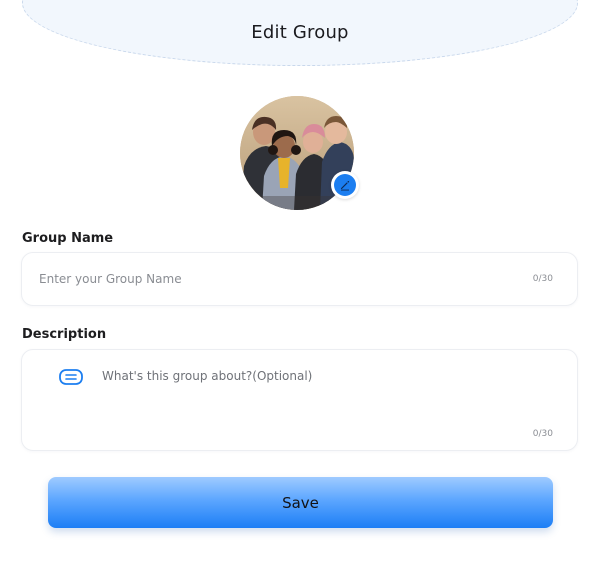  What do you see at coordinates (542, 434) in the screenshot?
I see `description-counter: 0/30` at bounding box center [542, 434].